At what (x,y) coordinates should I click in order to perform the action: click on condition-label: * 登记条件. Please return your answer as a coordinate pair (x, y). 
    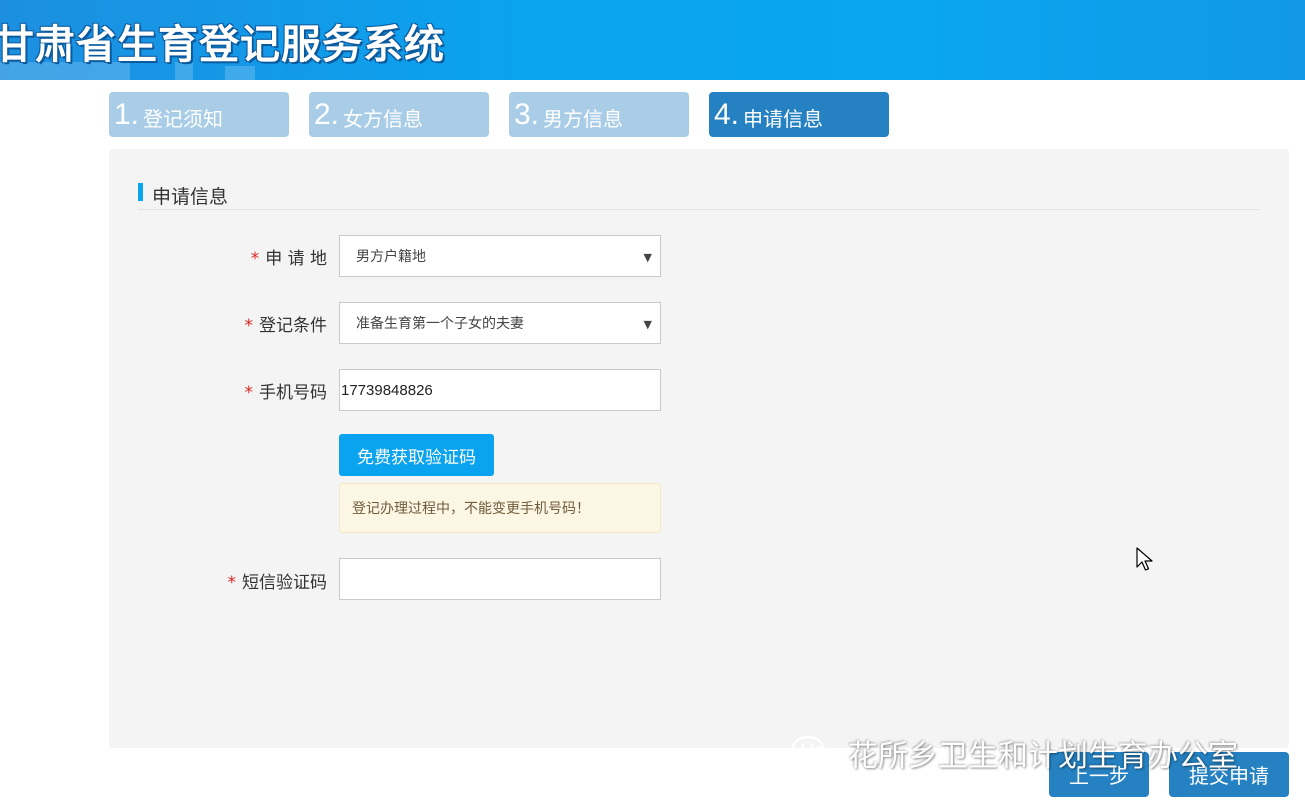
    Looking at the image, I should click on (286, 323).